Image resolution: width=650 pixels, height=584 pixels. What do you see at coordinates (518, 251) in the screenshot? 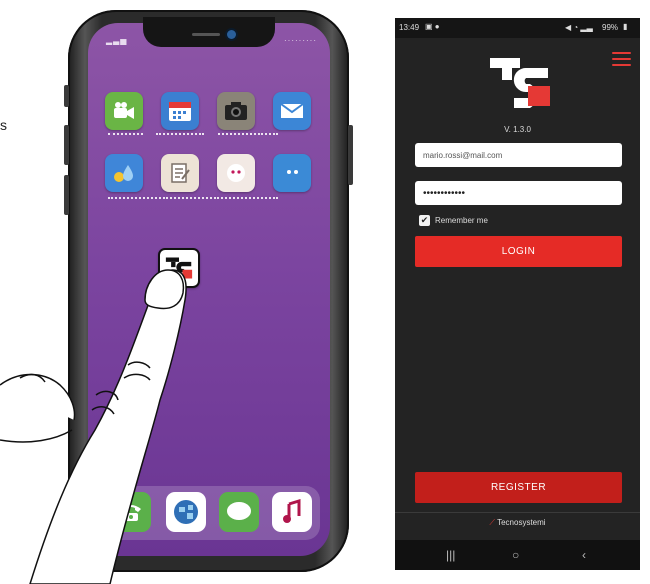
I see `login-button: LOGIN` at bounding box center [518, 251].